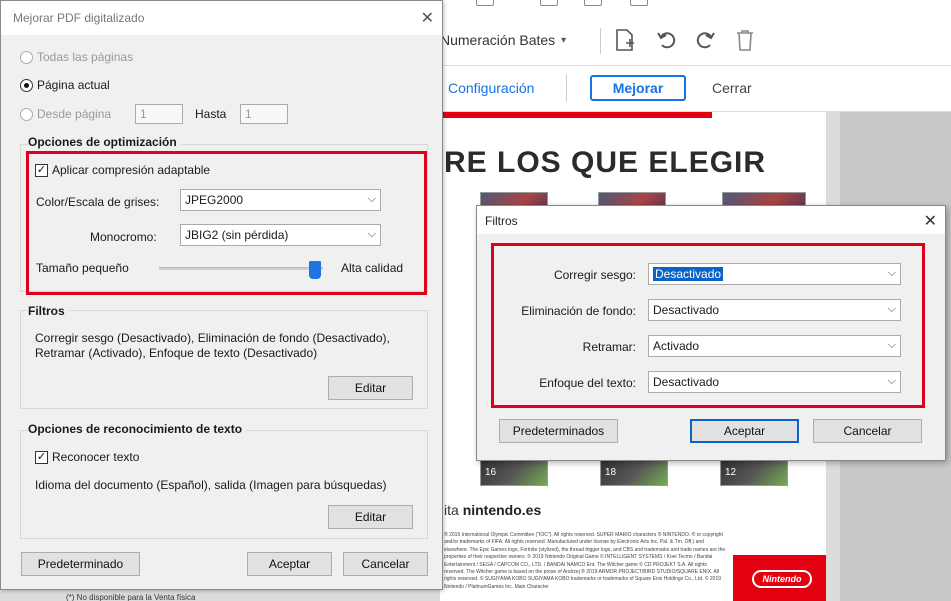 The height and width of the screenshot is (601, 951). I want to click on visit-text: ita nintendo.es, so click(492, 510).